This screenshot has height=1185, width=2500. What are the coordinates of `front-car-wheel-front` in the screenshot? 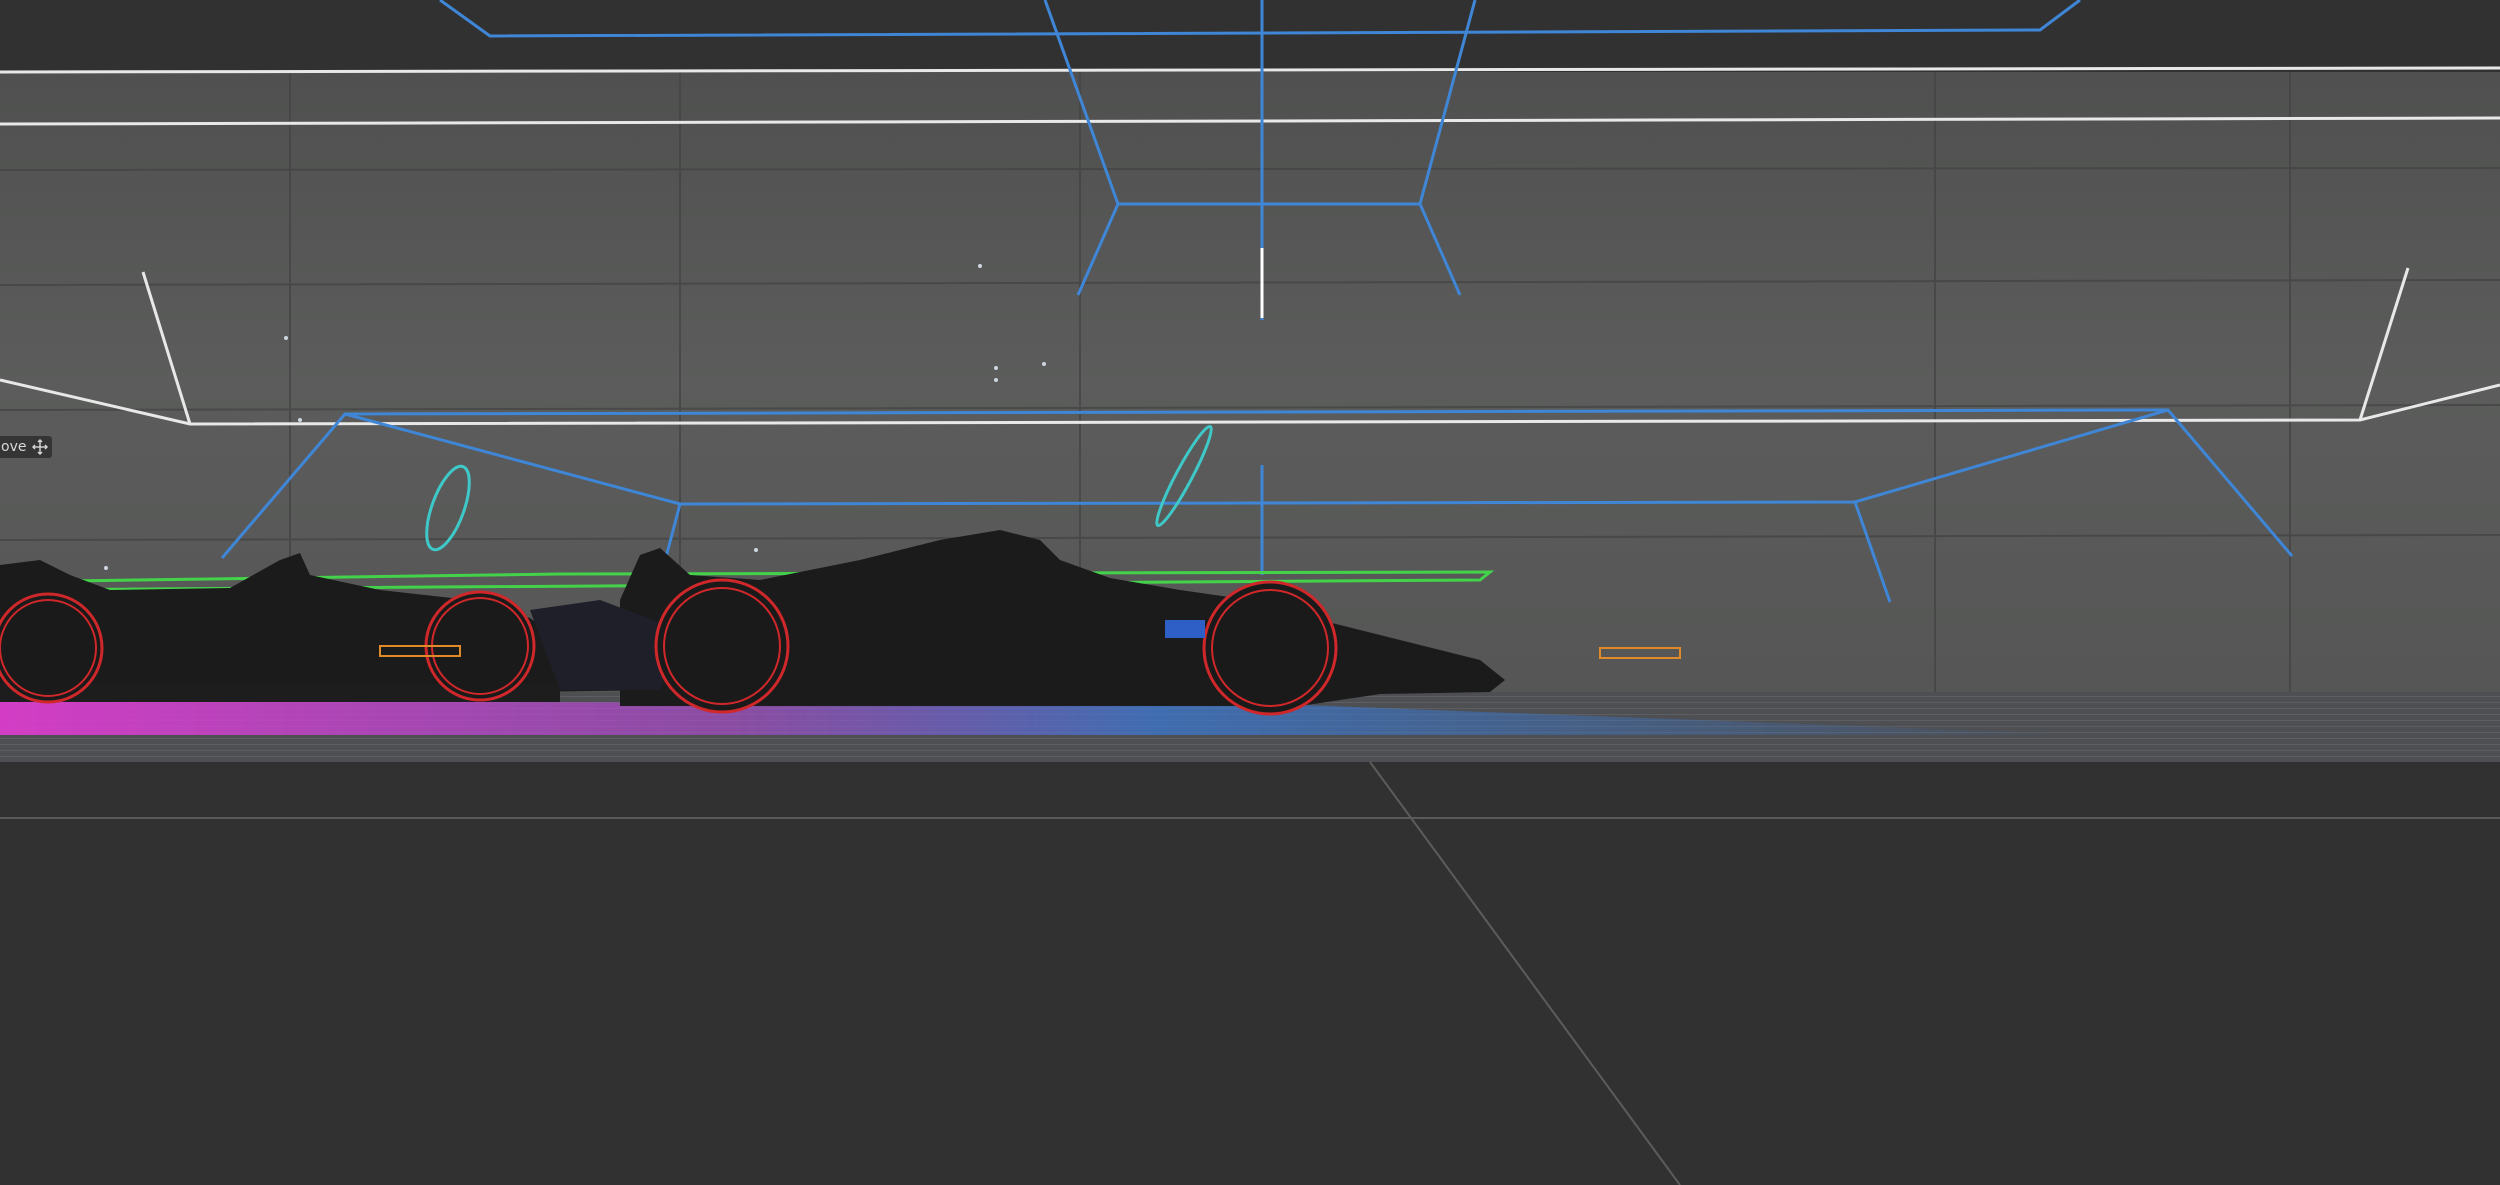 It's located at (1270, 648).